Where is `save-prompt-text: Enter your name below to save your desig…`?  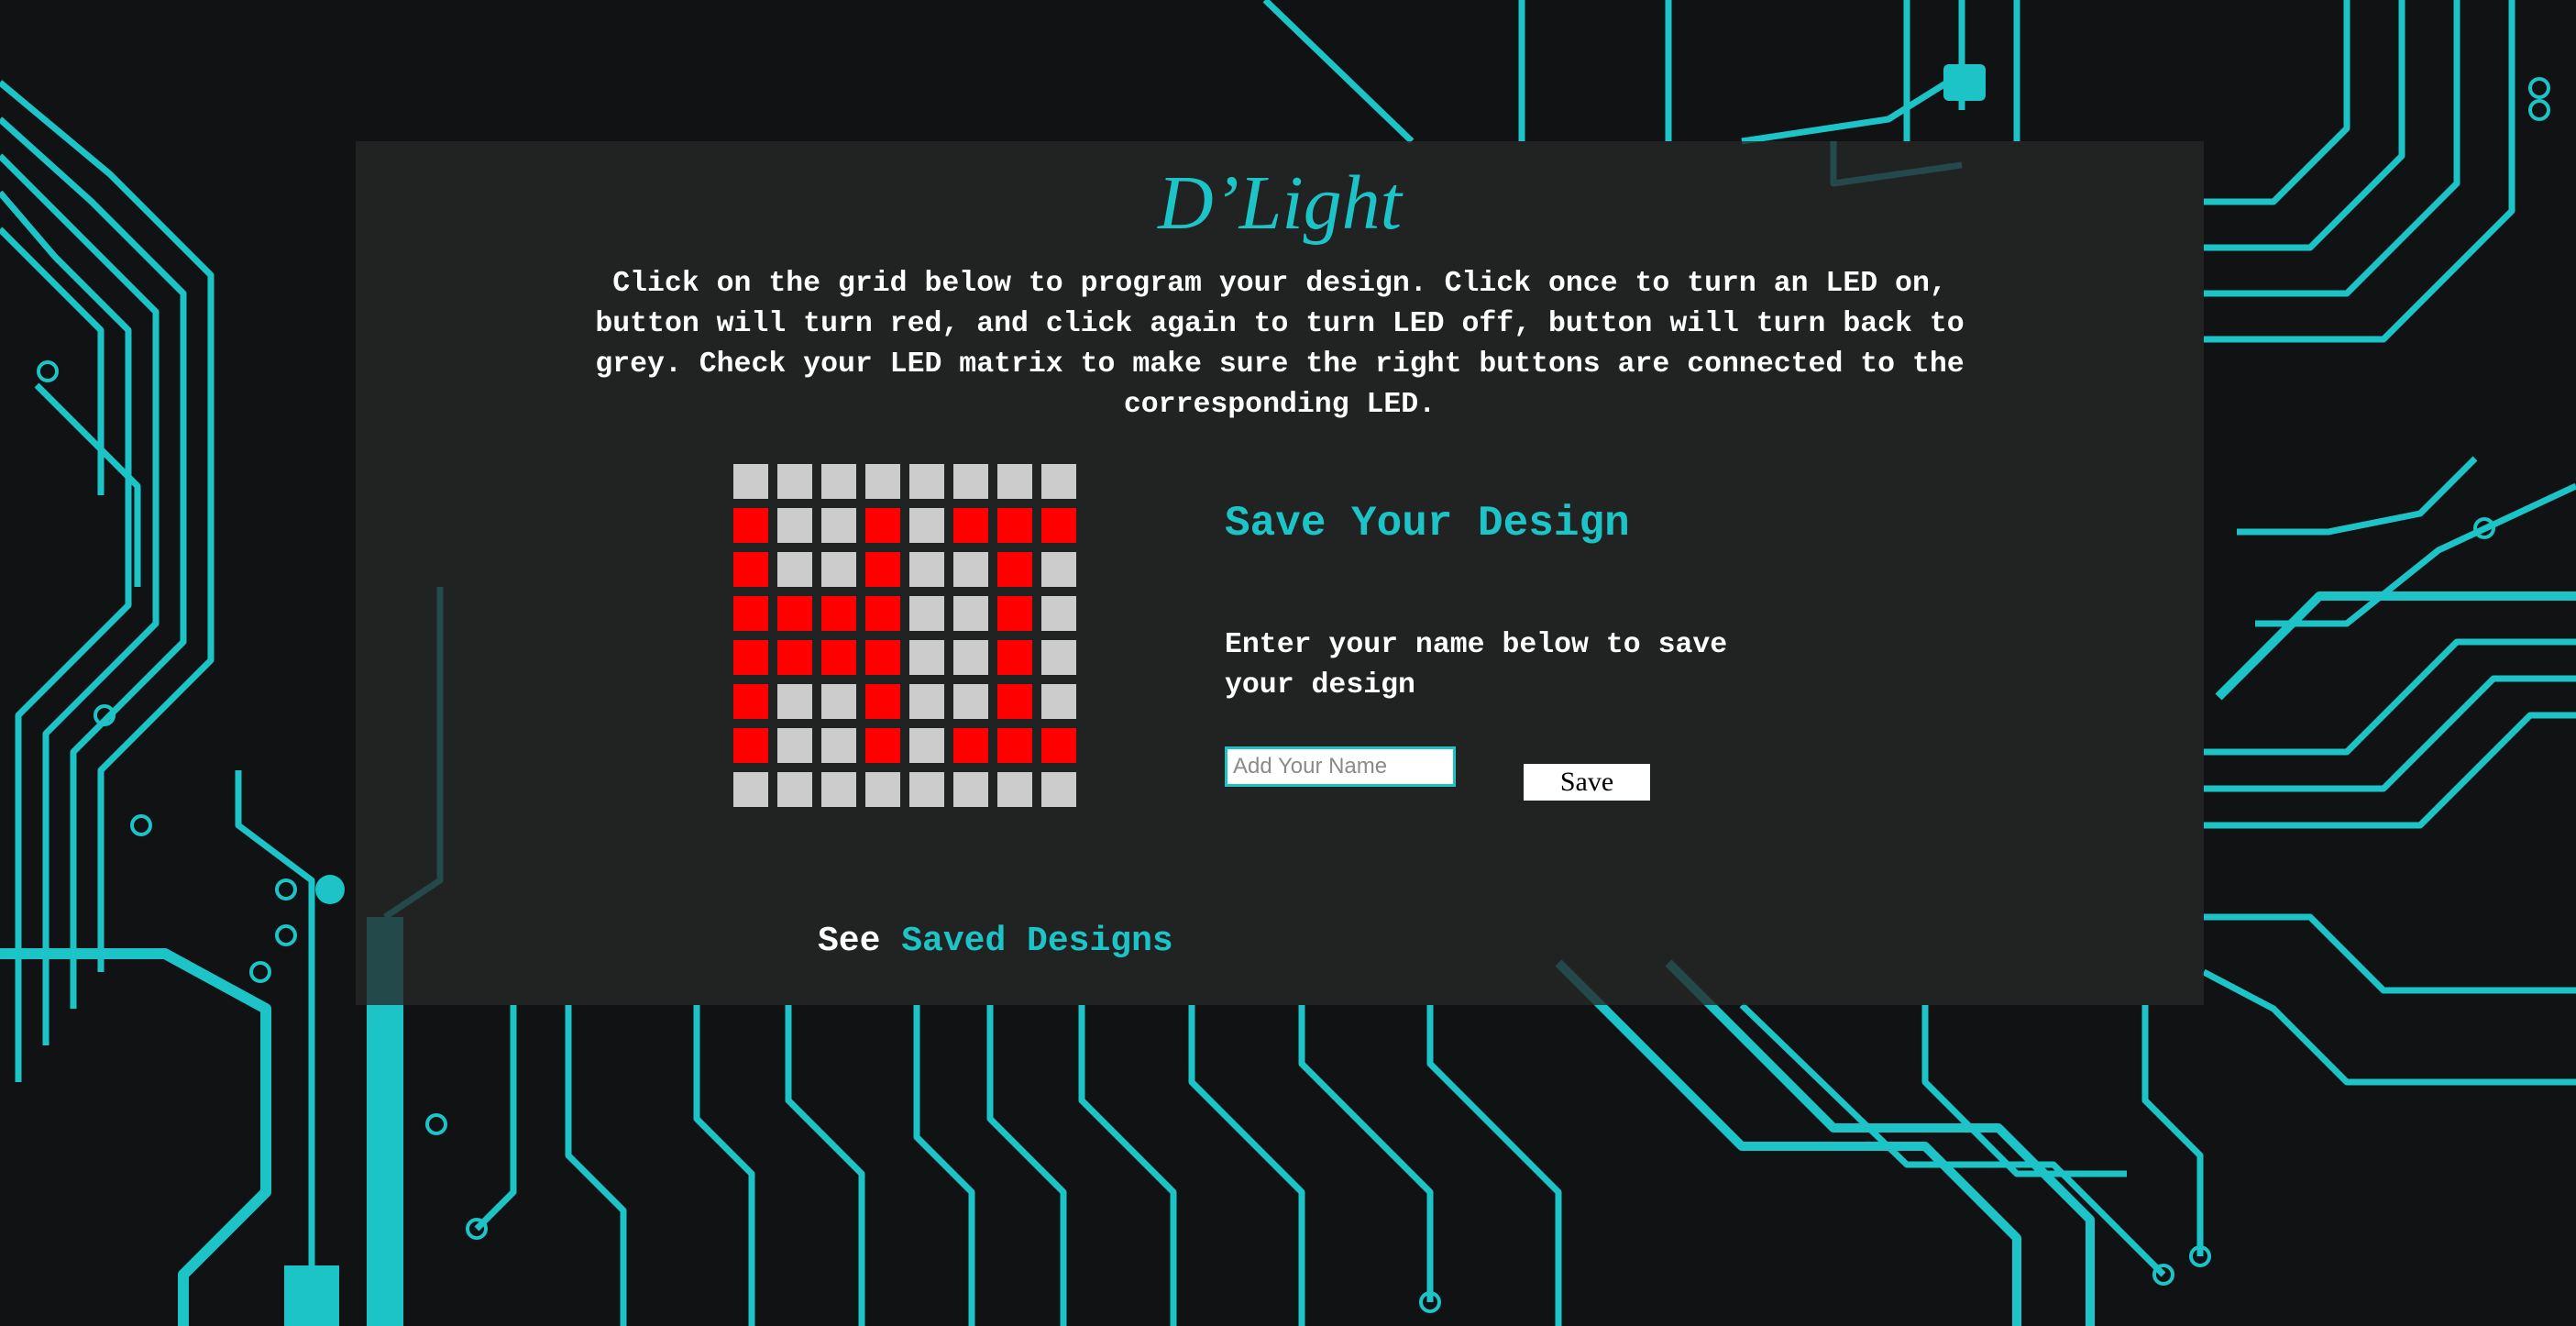 save-prompt-text: Enter your name below to save your desig… is located at coordinates (1477, 665).